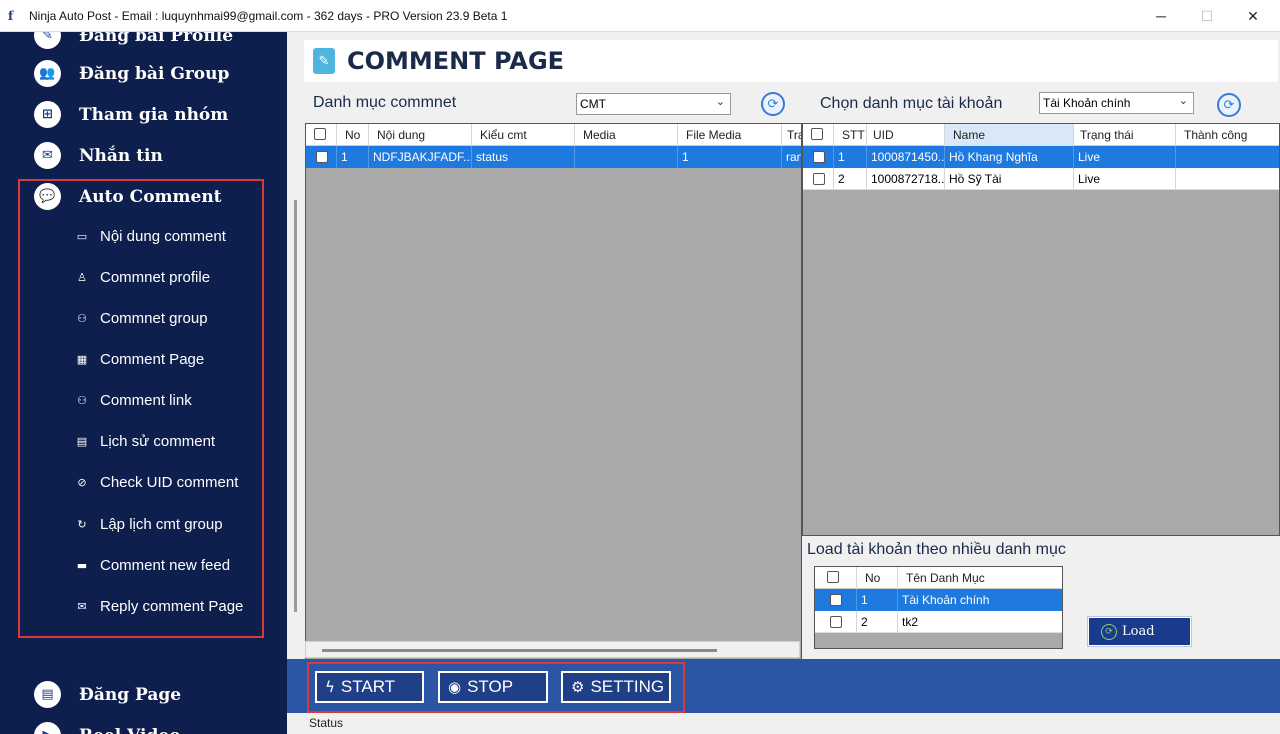 This screenshot has width=1280, height=734. Describe the element at coordinates (47, 114) in the screenshot. I see `join-group-icon: ⊞` at that location.